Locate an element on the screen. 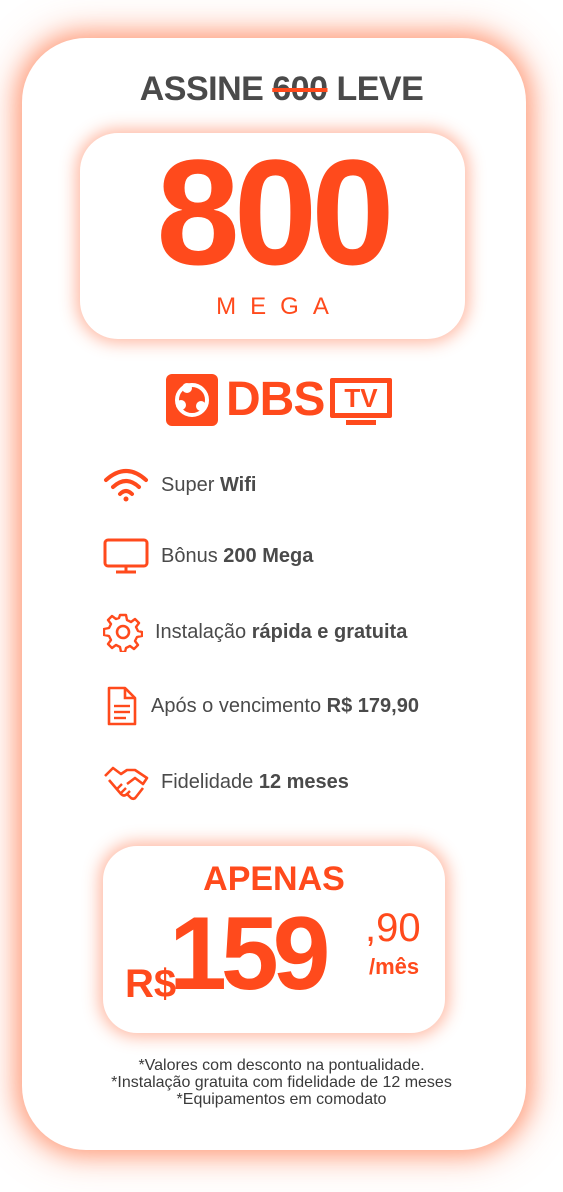 The width and height of the screenshot is (563, 1192). feature-due: Após o vencimento R$ 179,90 is located at coordinates (261, 706).